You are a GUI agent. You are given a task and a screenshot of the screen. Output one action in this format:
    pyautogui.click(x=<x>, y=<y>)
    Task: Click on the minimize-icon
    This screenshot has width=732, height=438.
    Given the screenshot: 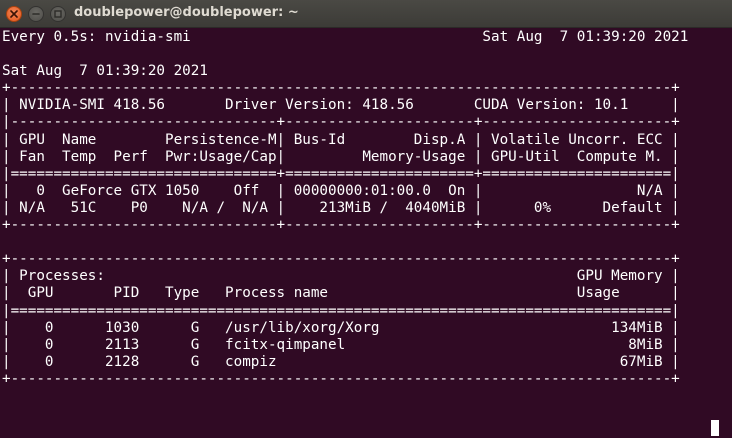 What is the action you would take?
    pyautogui.click(x=36, y=14)
    